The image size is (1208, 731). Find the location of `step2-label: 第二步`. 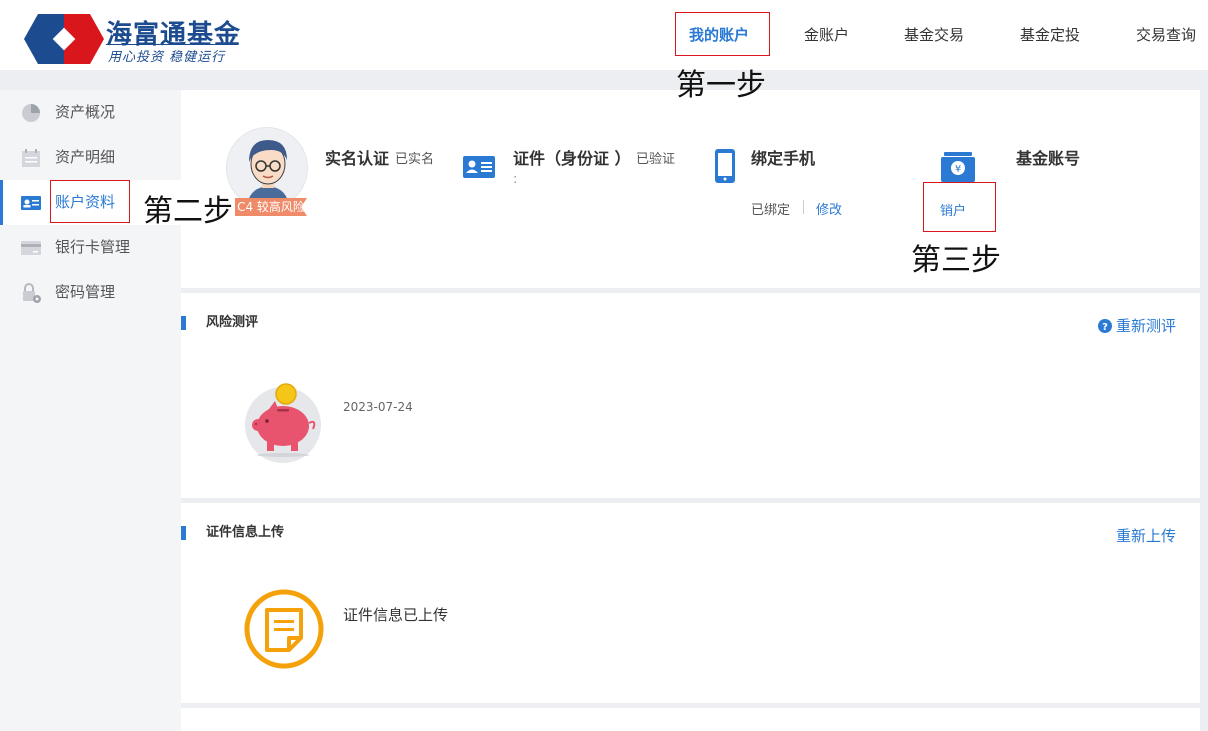

step2-label: 第二步 is located at coordinates (188, 211).